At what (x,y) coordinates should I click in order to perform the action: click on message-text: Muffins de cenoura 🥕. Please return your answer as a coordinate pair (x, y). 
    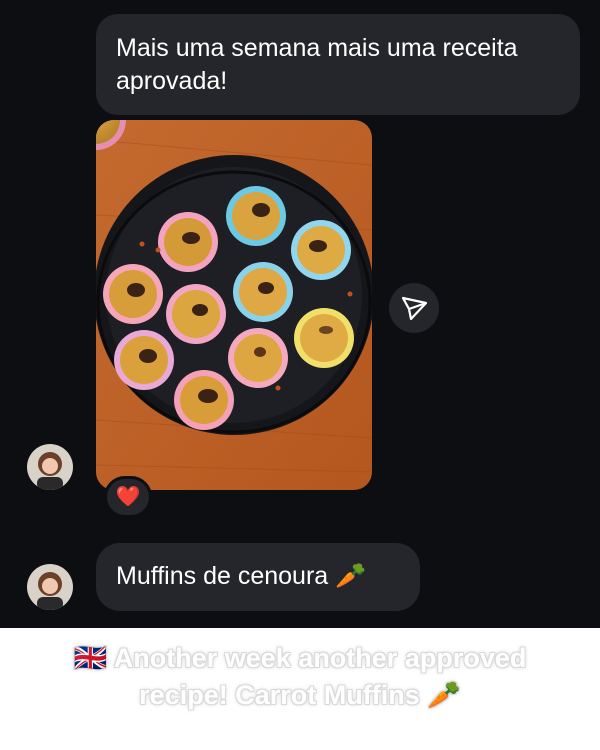
    Looking at the image, I should click on (241, 576).